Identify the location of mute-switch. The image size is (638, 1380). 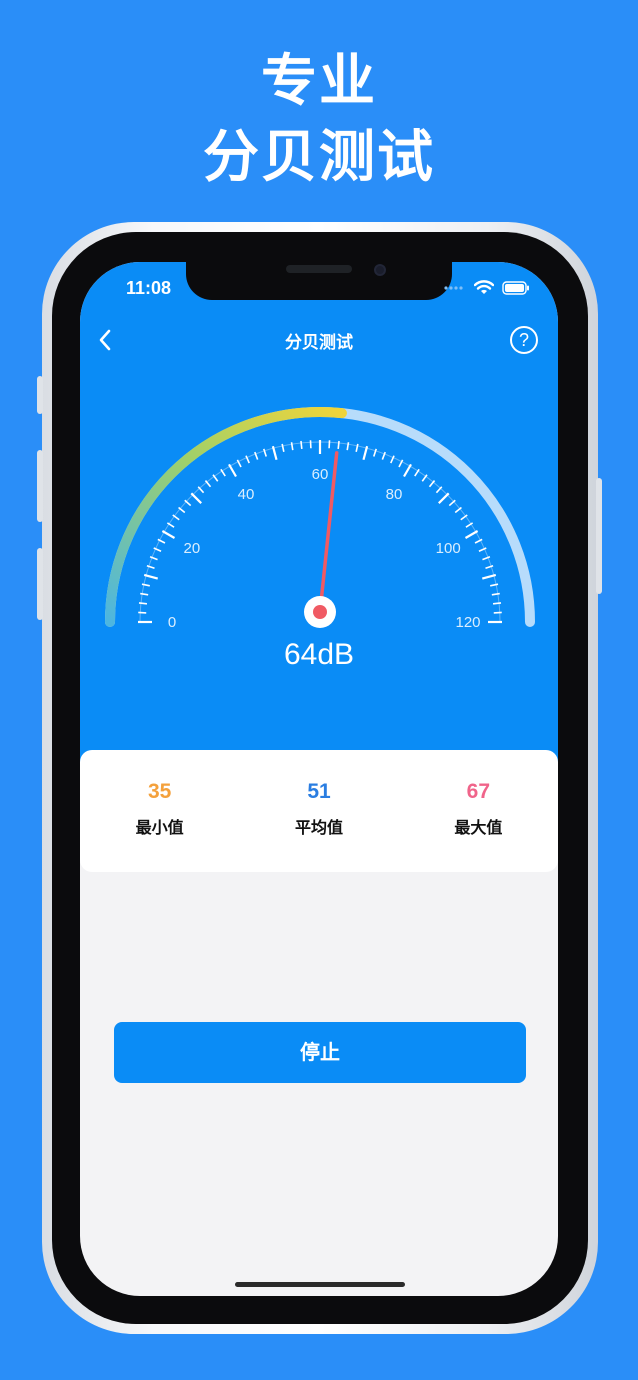
(40, 395).